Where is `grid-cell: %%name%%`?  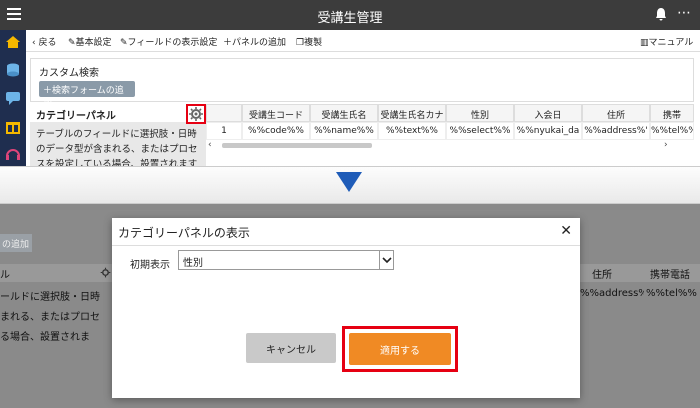
grid-cell: %%name%% is located at coordinates (344, 131).